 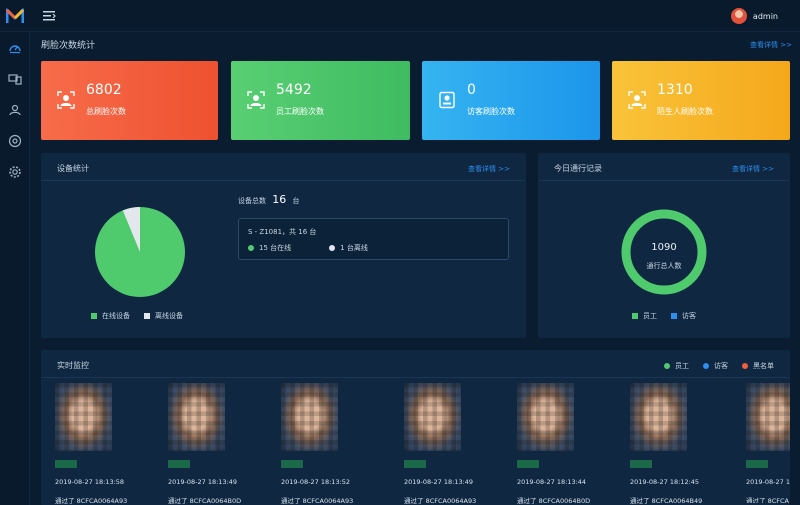 I want to click on stat-label: 陌生人刷脸次数, so click(x=685, y=111).